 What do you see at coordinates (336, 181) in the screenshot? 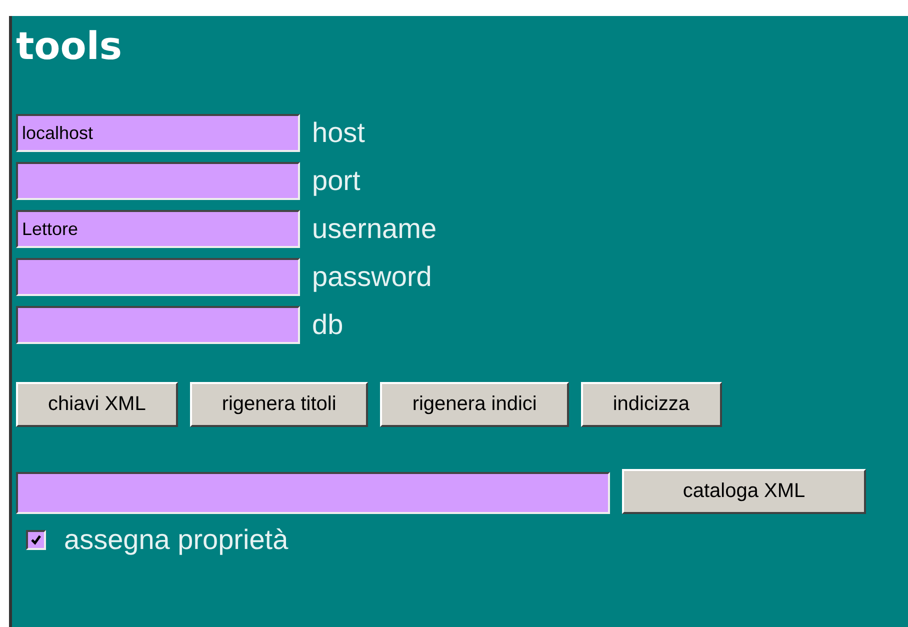
I see `field-label: port` at bounding box center [336, 181].